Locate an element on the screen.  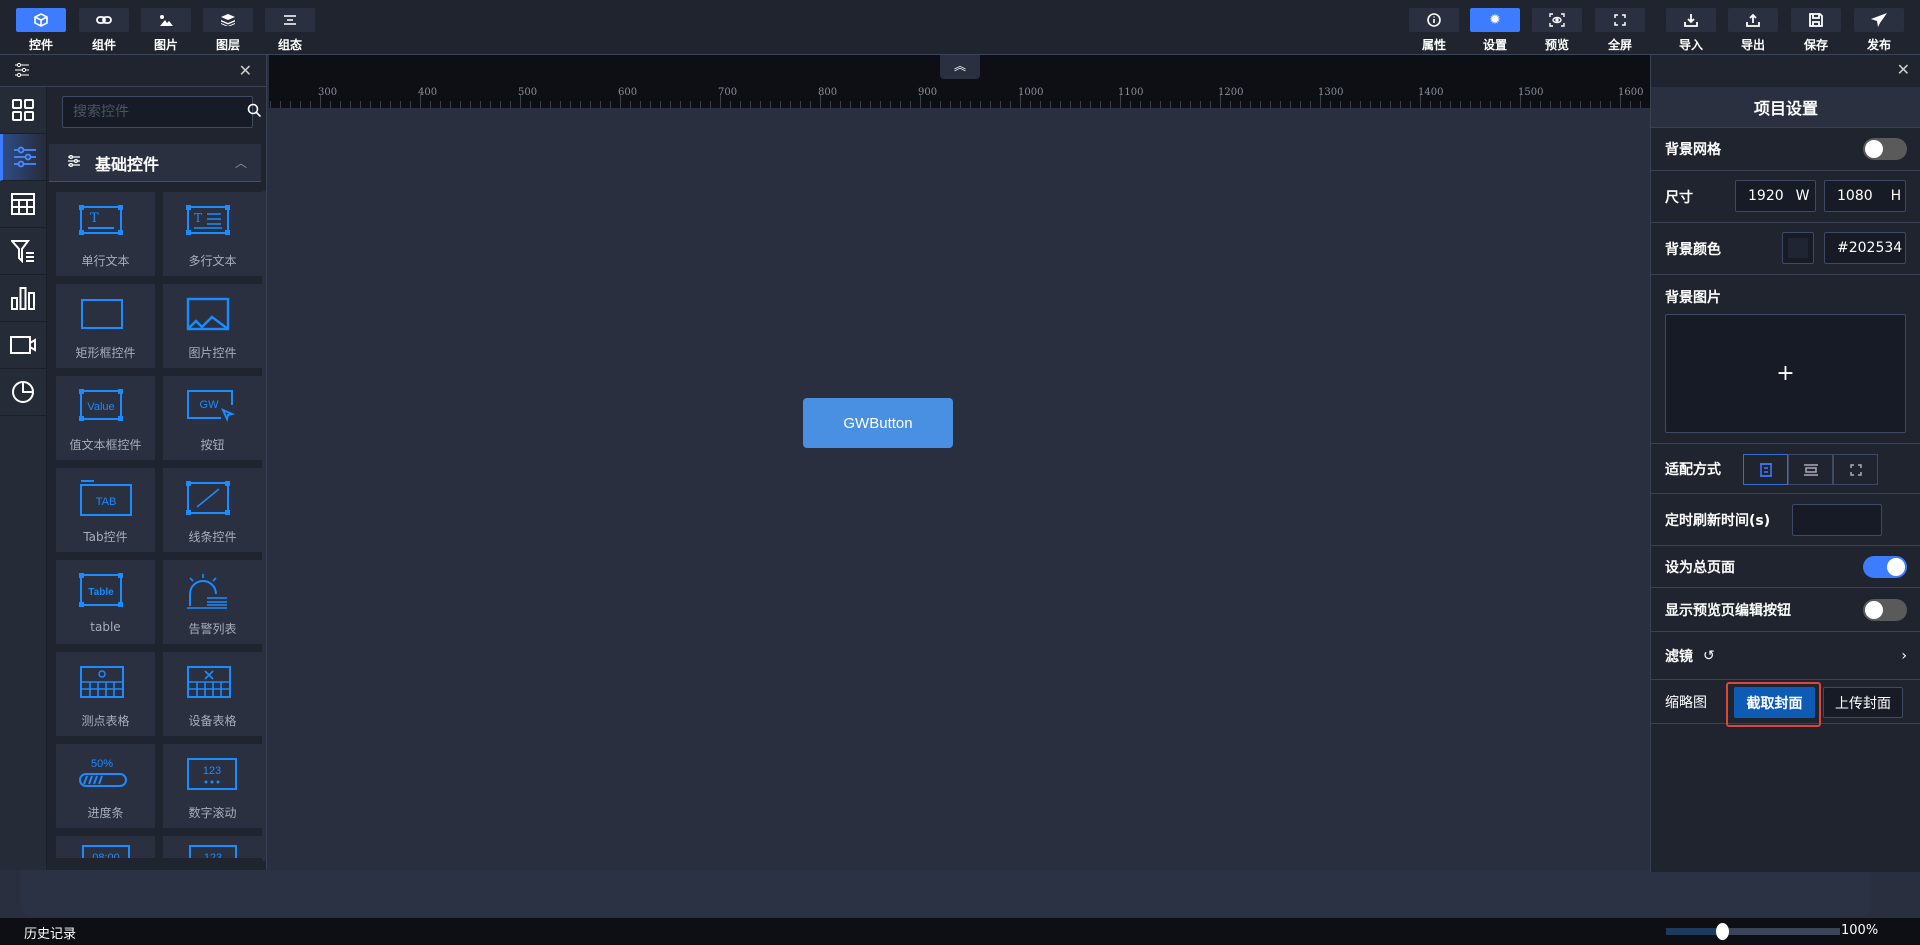
history-link: 历史记录 is located at coordinates (50, 932).